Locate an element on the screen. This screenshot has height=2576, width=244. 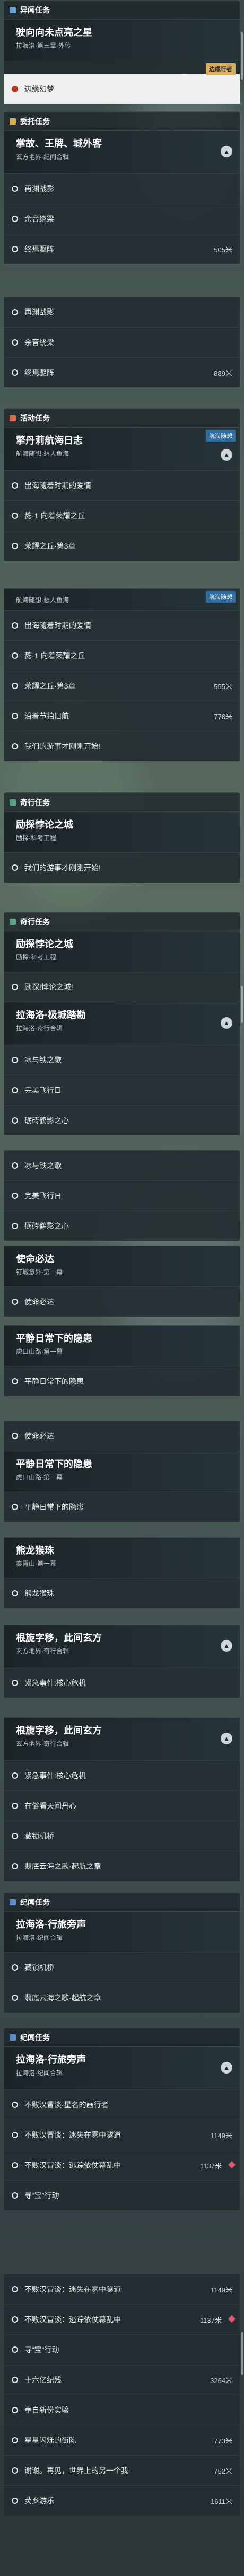
quest-group: 平静日常下的隐患 虎口山路·第一幕 平静日常下的隐患 is located at coordinates (122, 1360).